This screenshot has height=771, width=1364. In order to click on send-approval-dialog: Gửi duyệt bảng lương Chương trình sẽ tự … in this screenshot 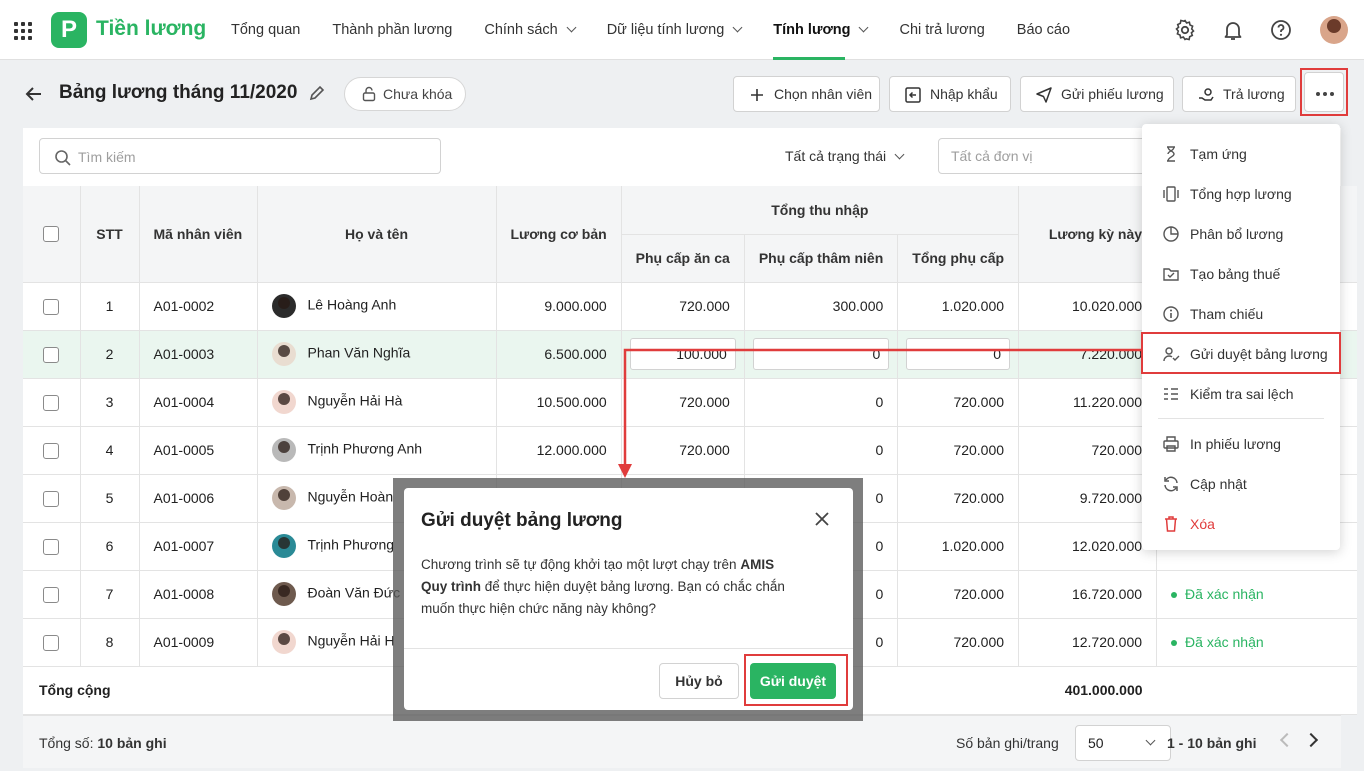, I will do `click(628, 599)`.